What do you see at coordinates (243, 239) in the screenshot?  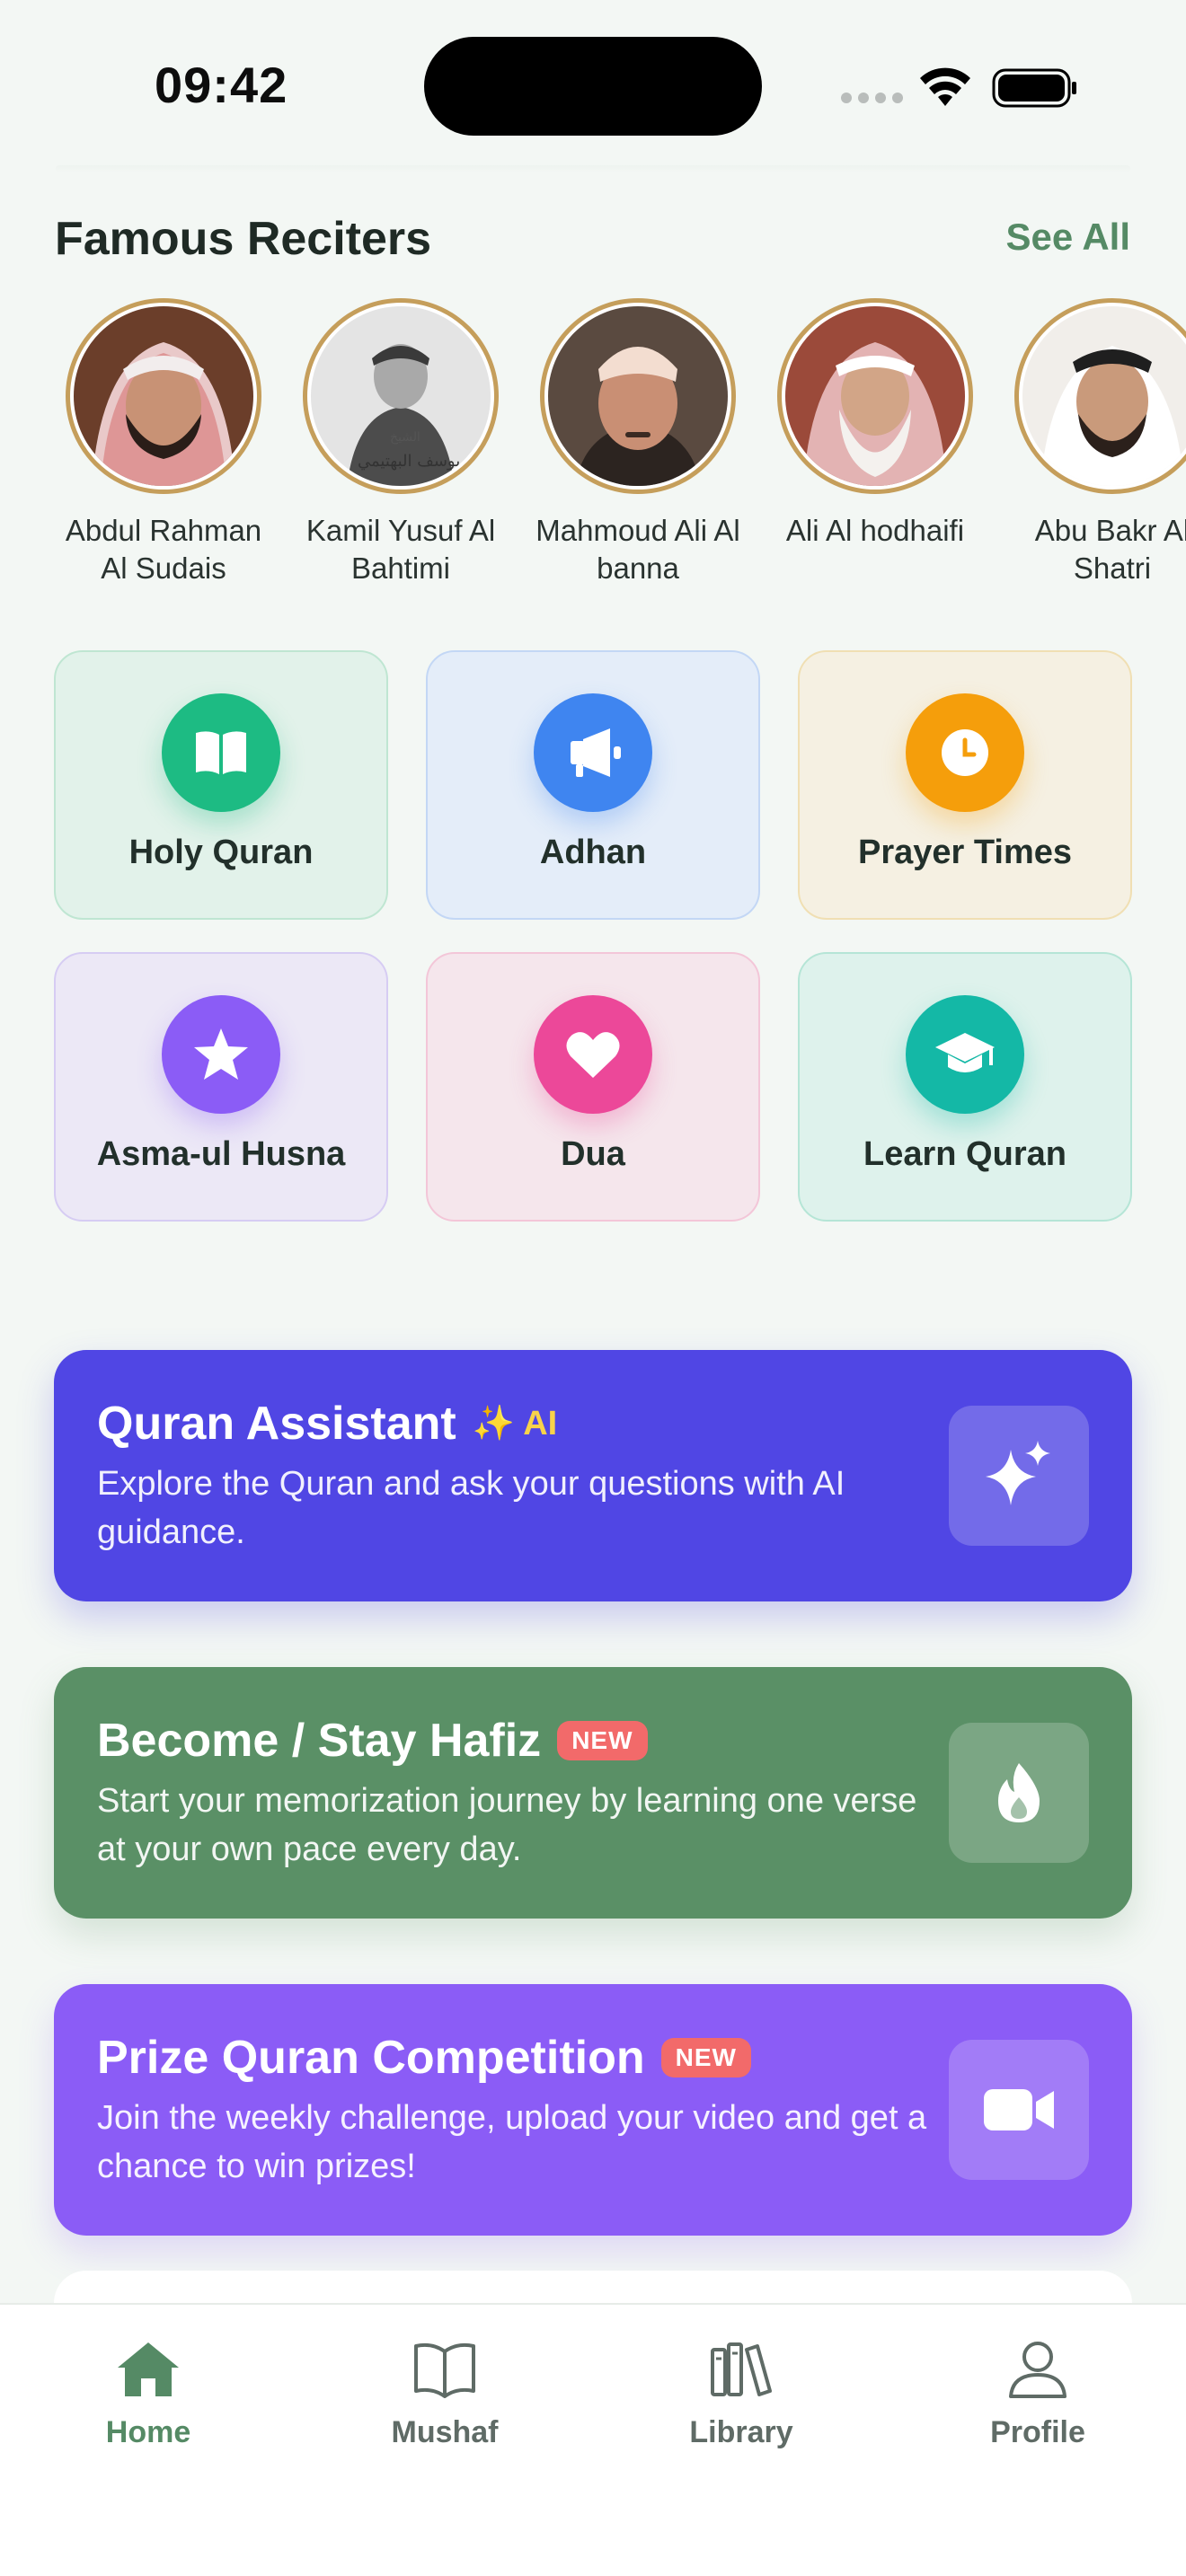 I see `section-title-reciters: Famous Reciters` at bounding box center [243, 239].